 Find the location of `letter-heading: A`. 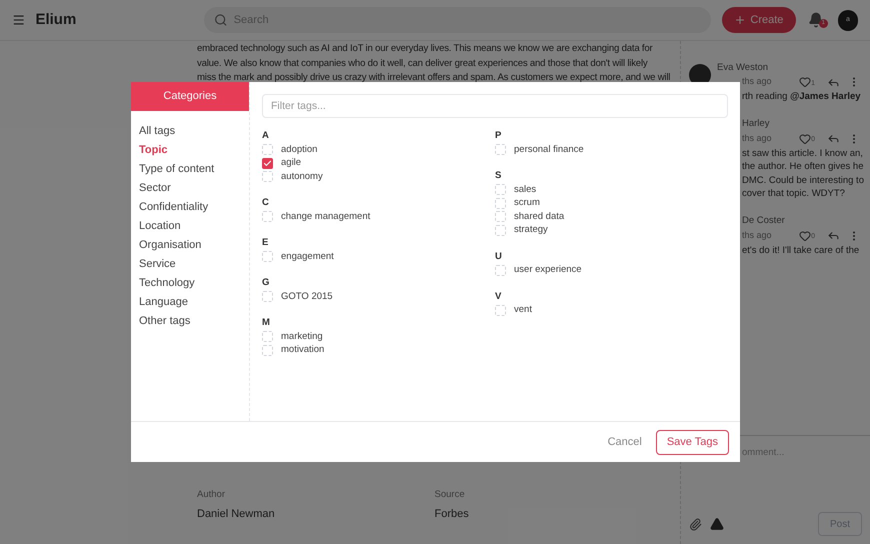

letter-heading: A is located at coordinates (266, 136).